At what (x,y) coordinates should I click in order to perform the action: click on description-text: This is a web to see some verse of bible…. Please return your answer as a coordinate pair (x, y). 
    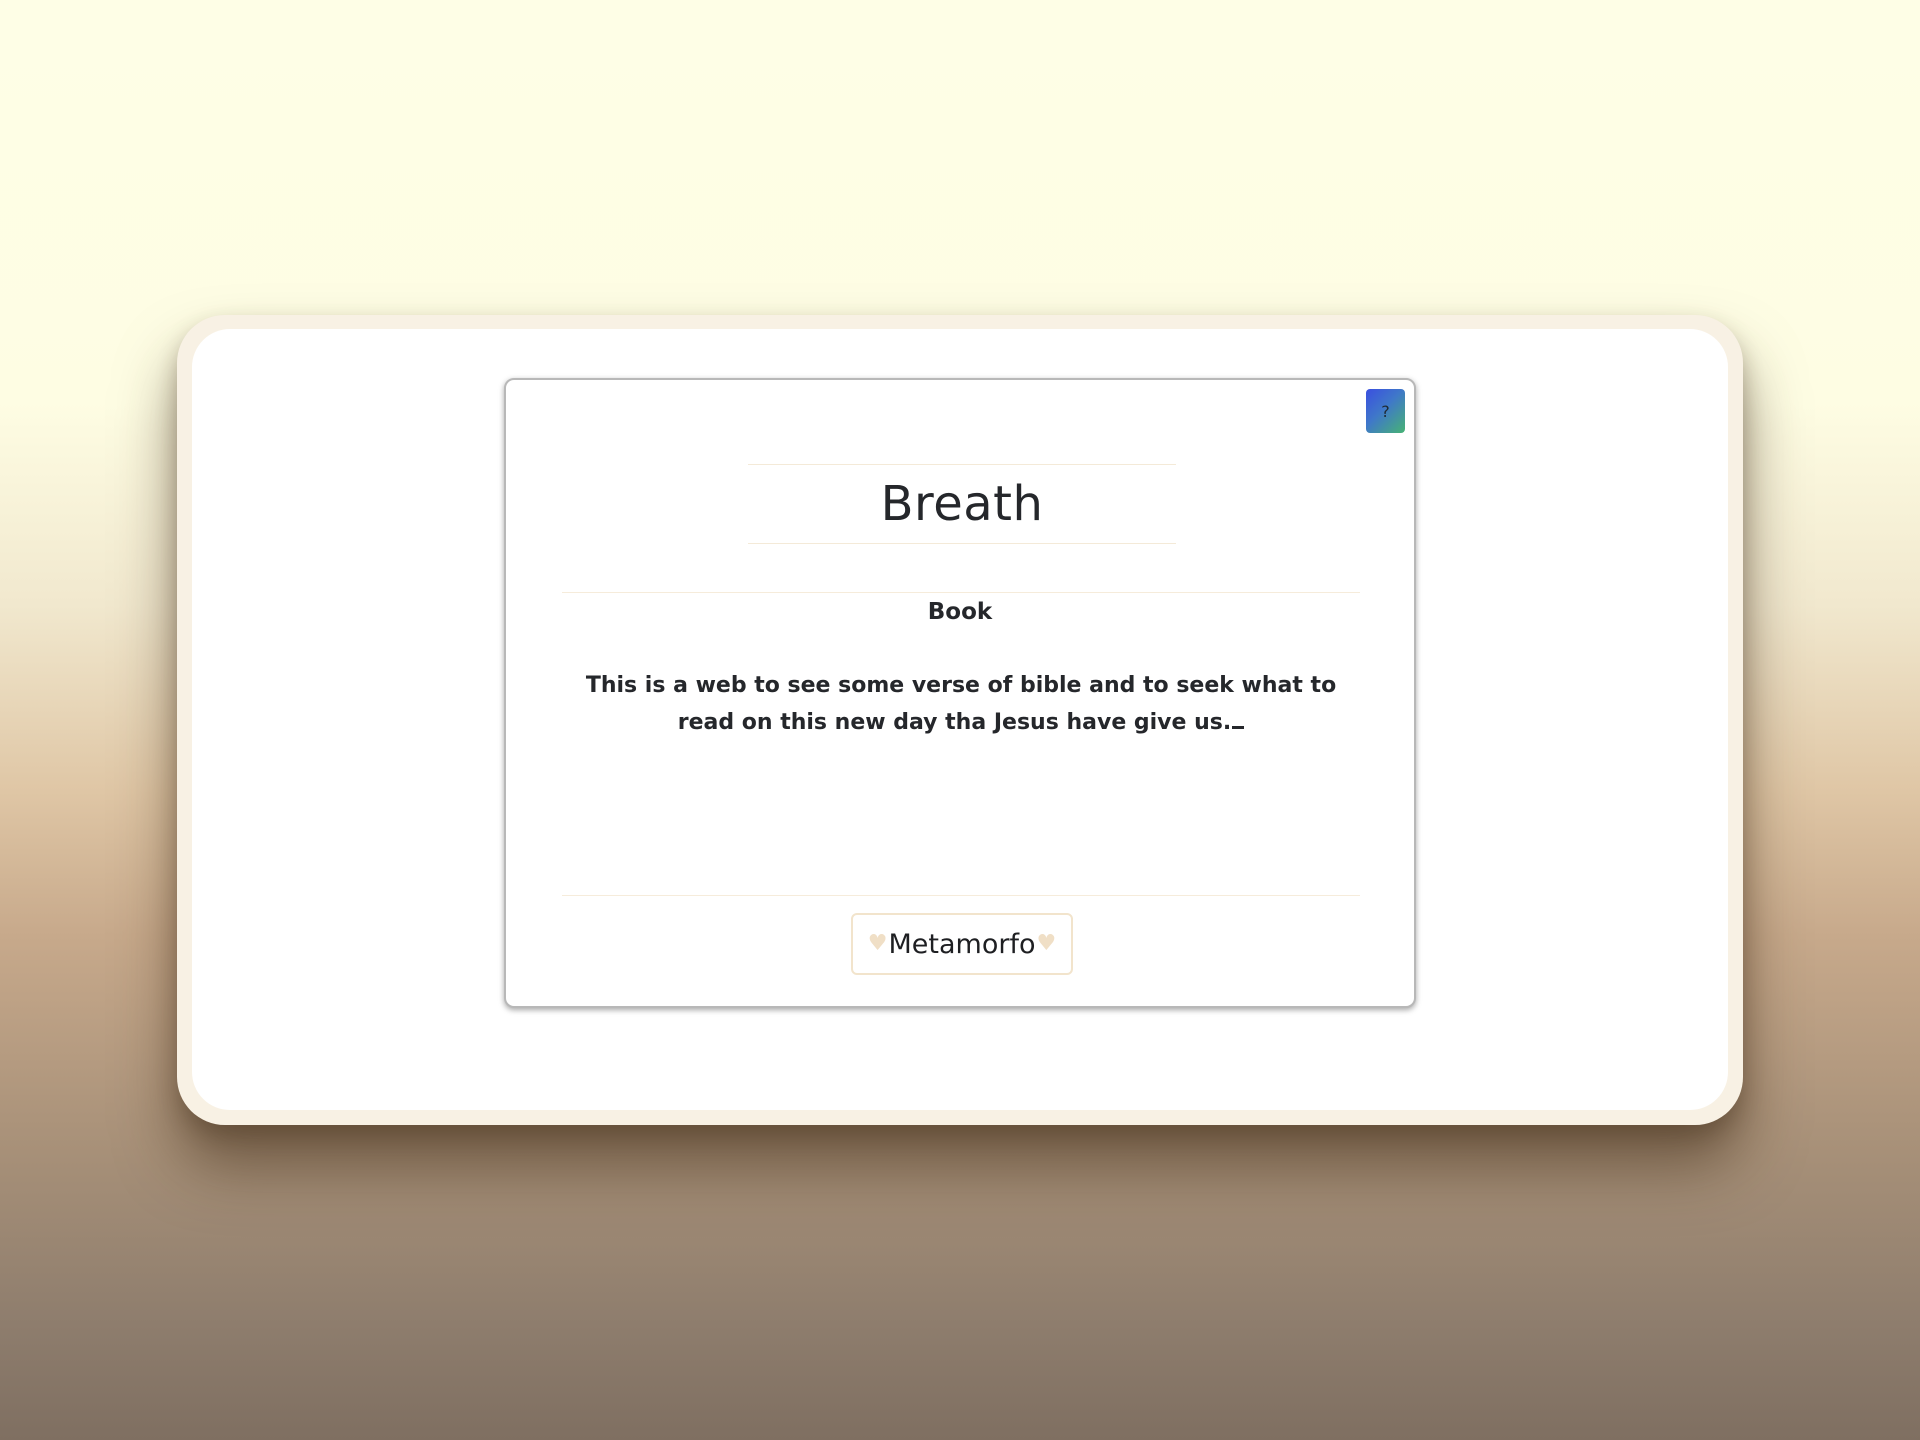
    Looking at the image, I should click on (961, 704).